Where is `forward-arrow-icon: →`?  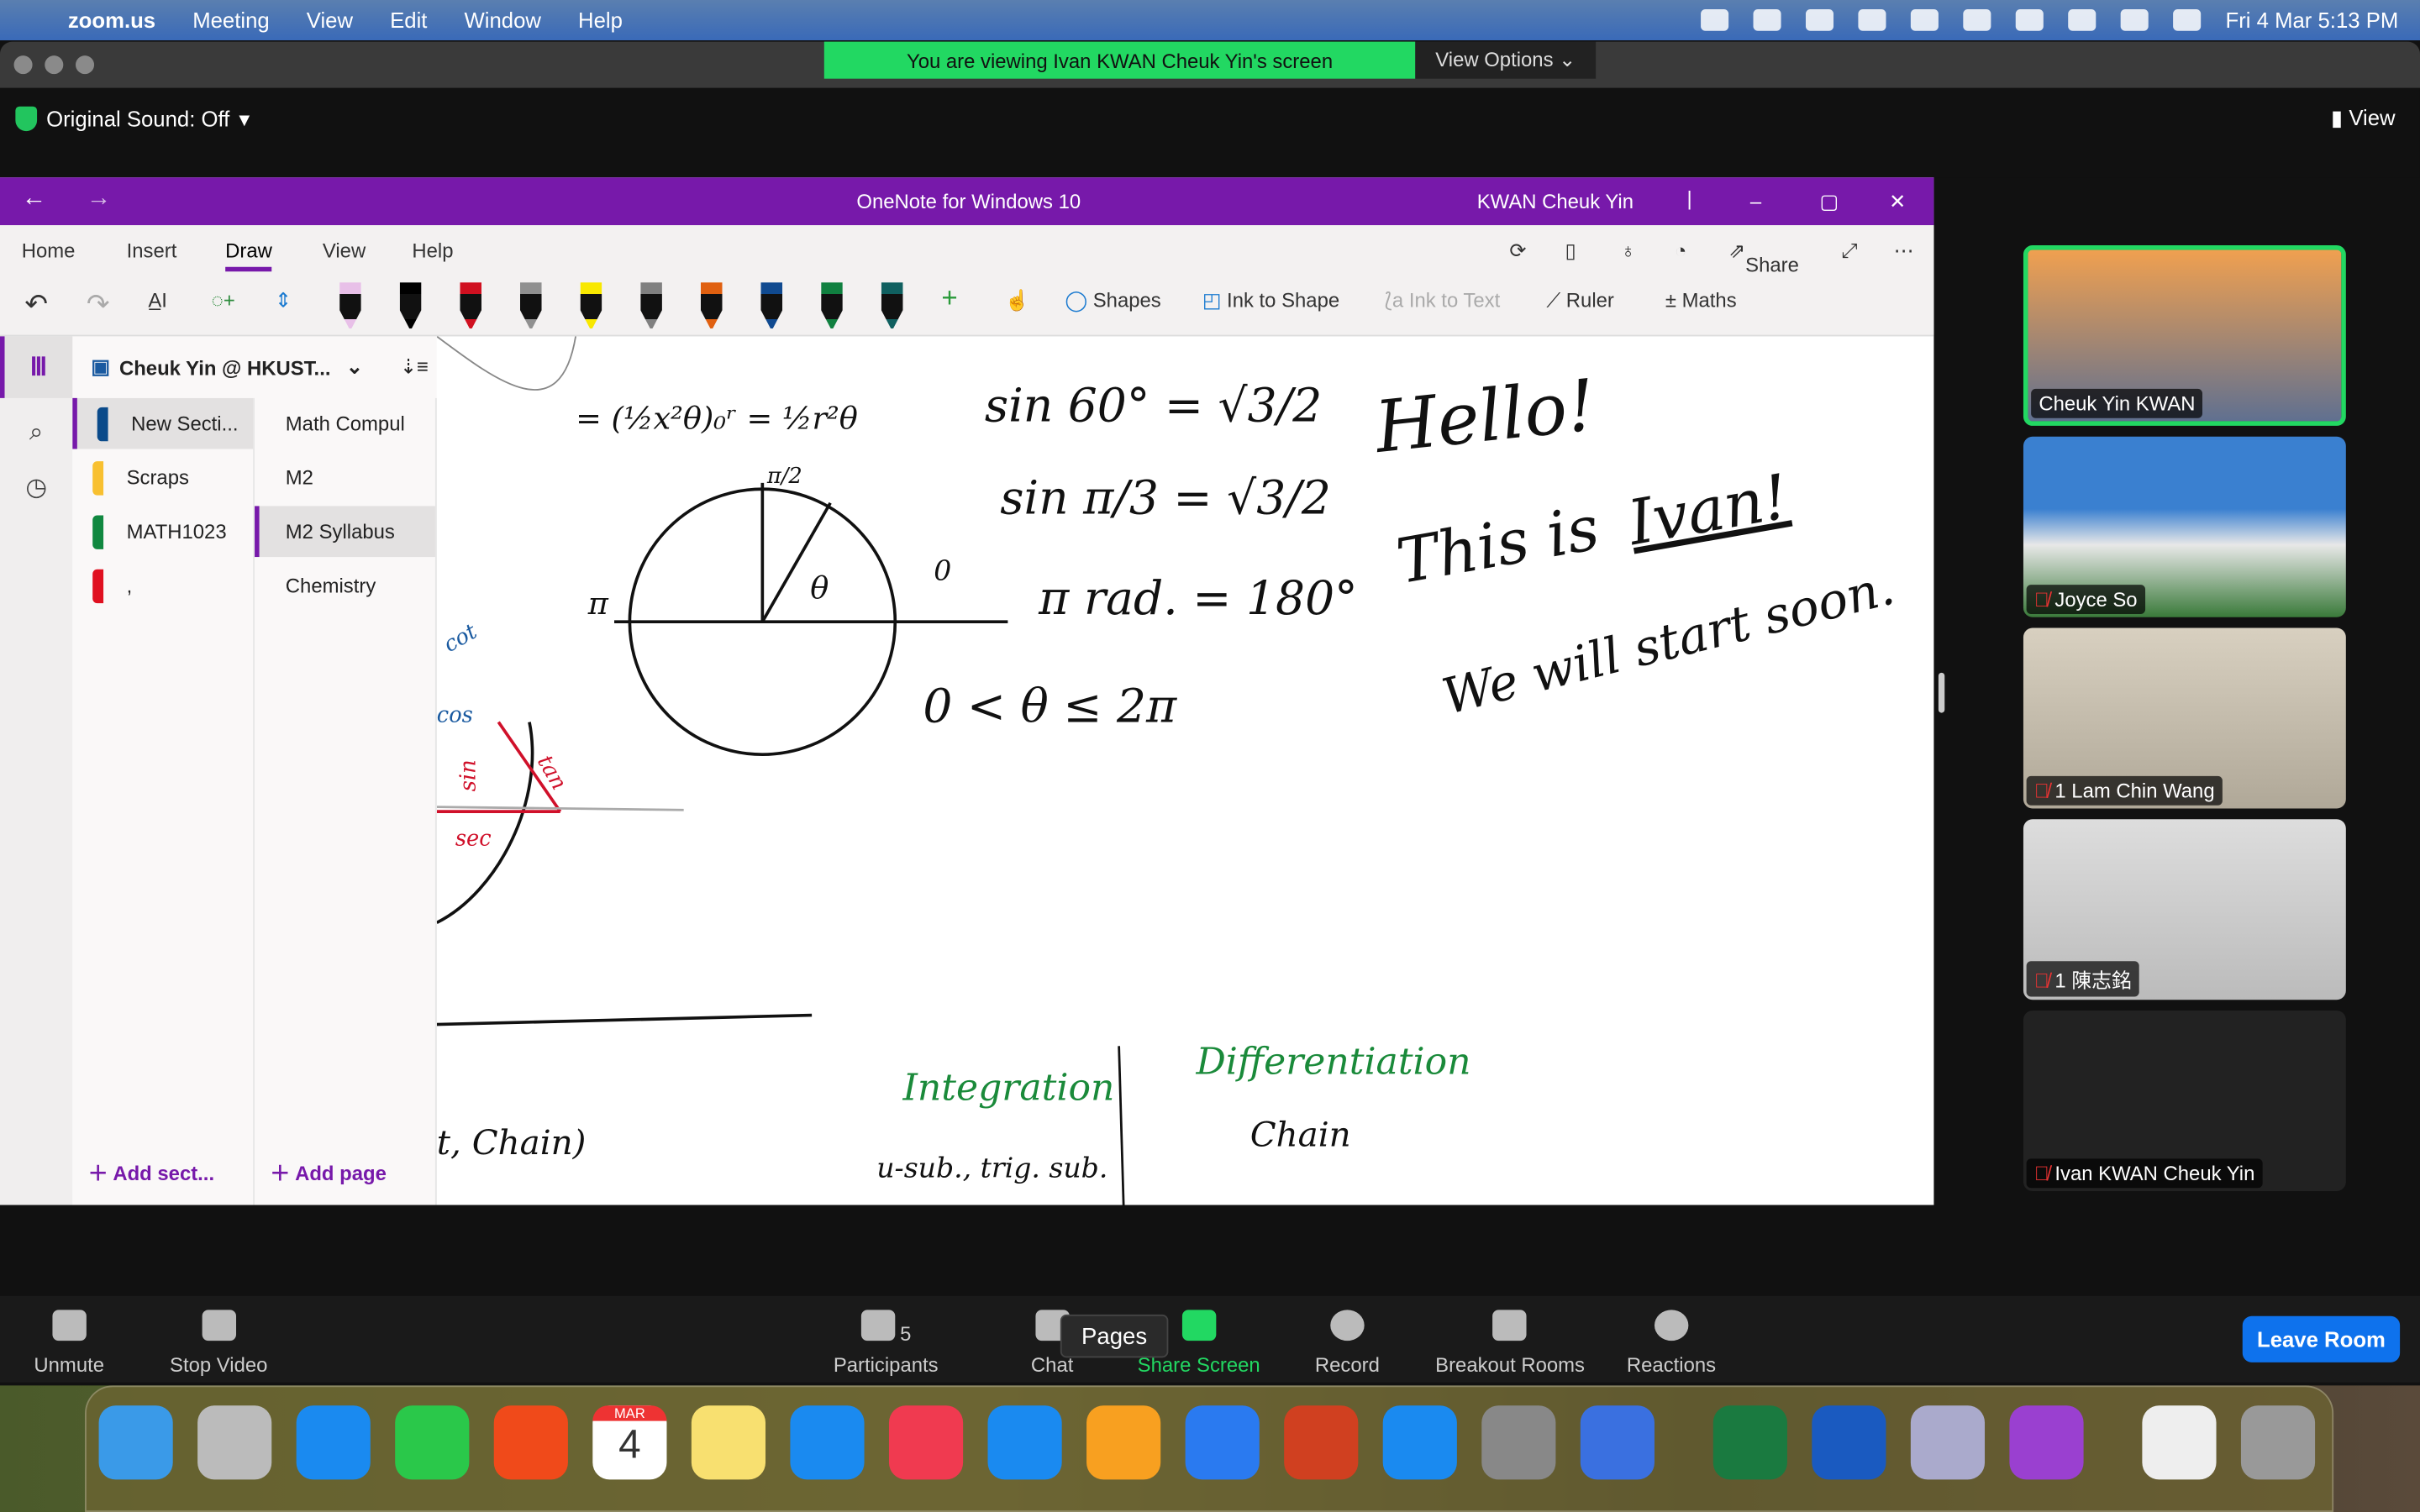
forward-arrow-icon: → is located at coordinates (99, 199).